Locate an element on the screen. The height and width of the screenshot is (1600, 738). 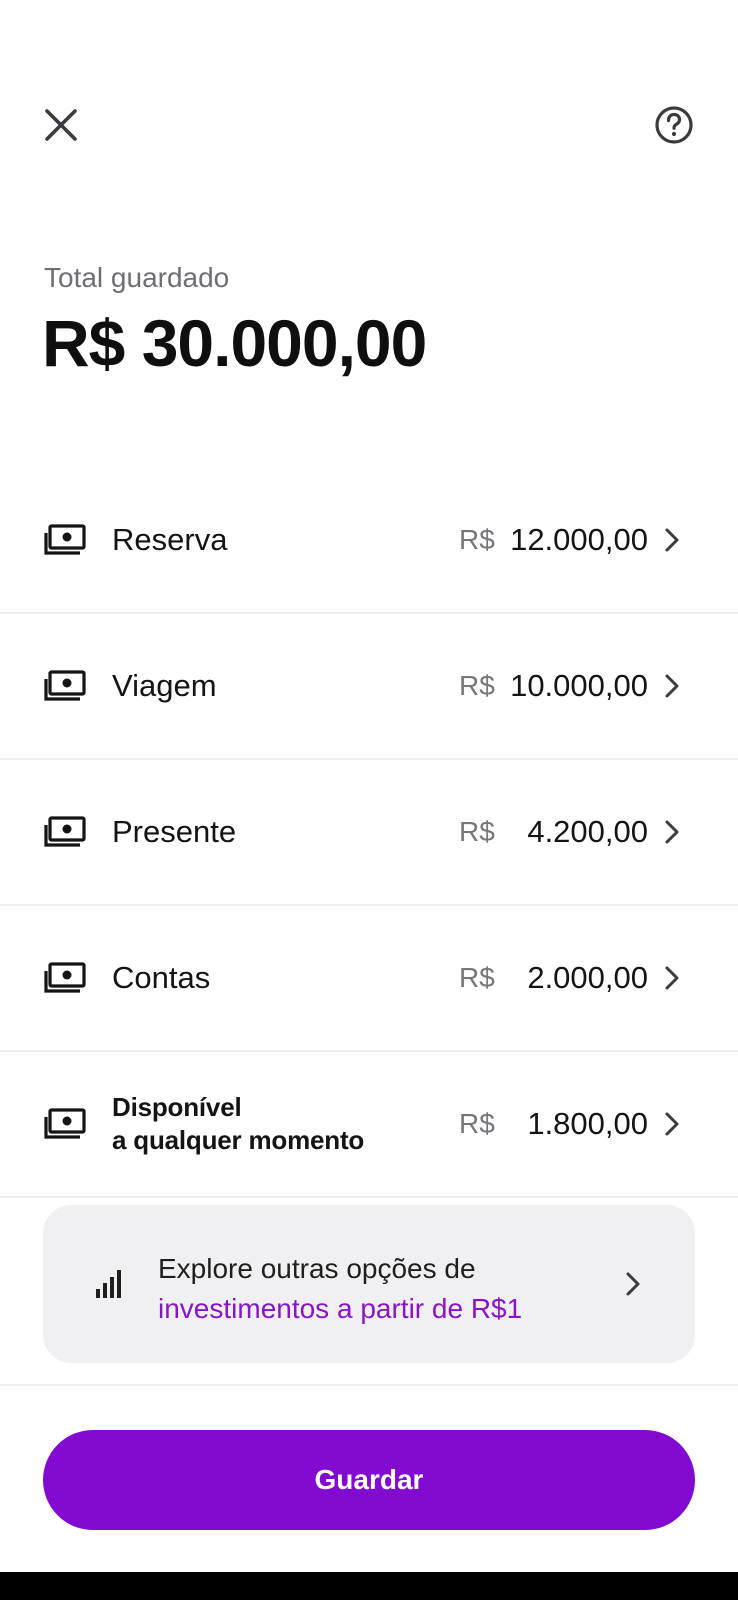
close-button is located at coordinates (61, 125).